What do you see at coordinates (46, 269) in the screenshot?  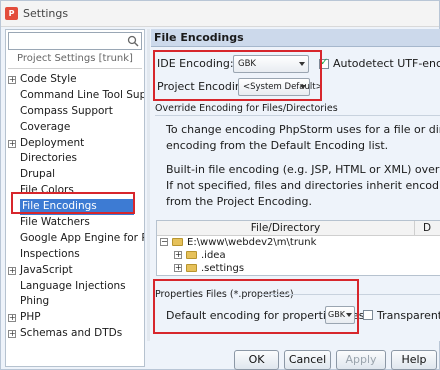 I see `sidebar-item-label: JavaScript` at bounding box center [46, 269].